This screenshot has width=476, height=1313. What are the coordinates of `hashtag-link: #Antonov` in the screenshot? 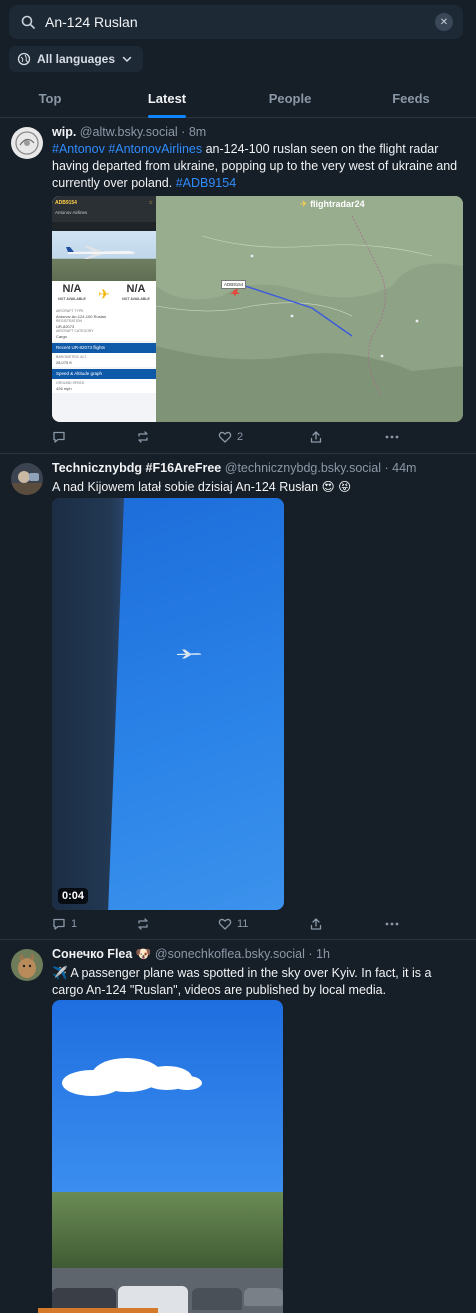 It's located at (78, 149).